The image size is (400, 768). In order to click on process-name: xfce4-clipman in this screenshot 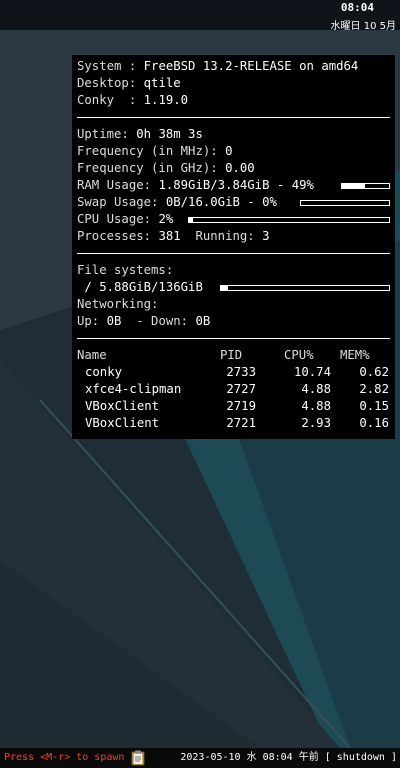, I will do `click(133, 389)`.